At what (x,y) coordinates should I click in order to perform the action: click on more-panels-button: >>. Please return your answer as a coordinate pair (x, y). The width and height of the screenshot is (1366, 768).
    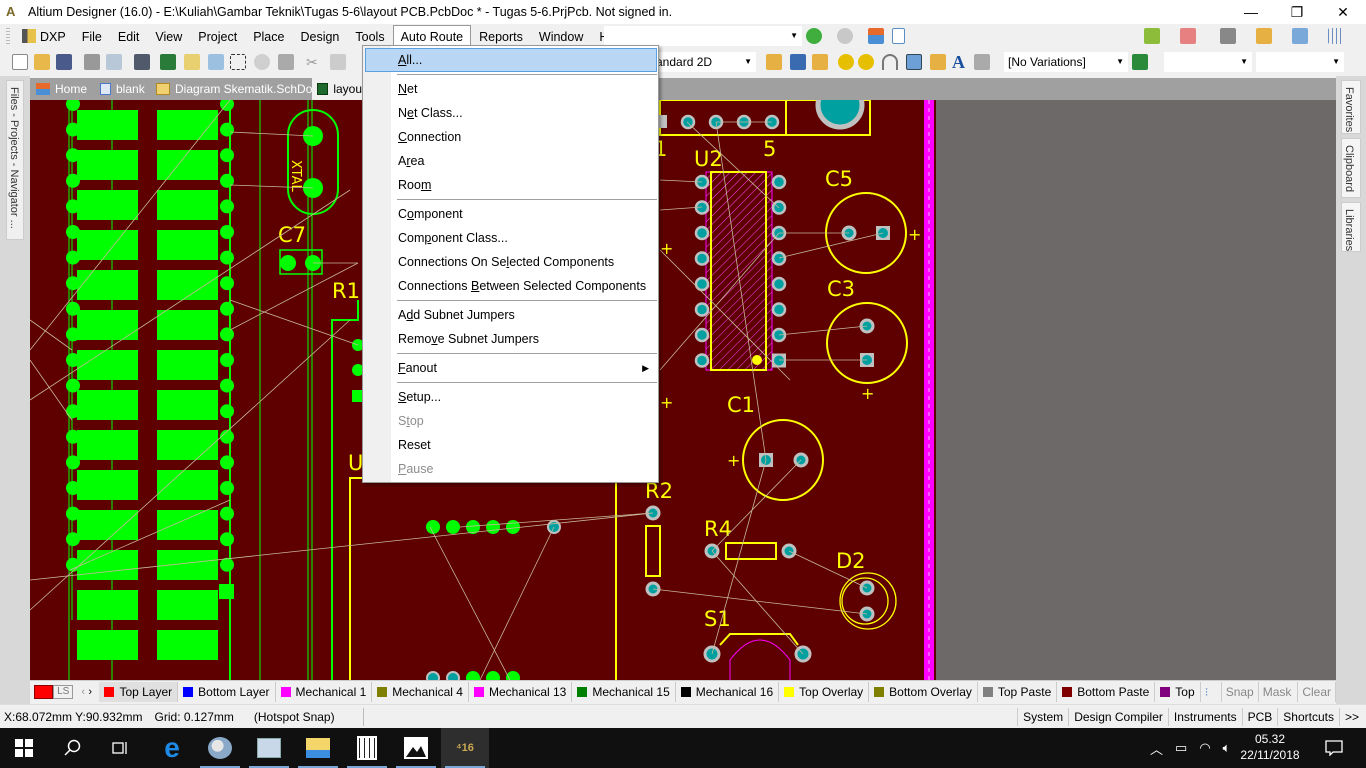
    Looking at the image, I should click on (1351, 716).